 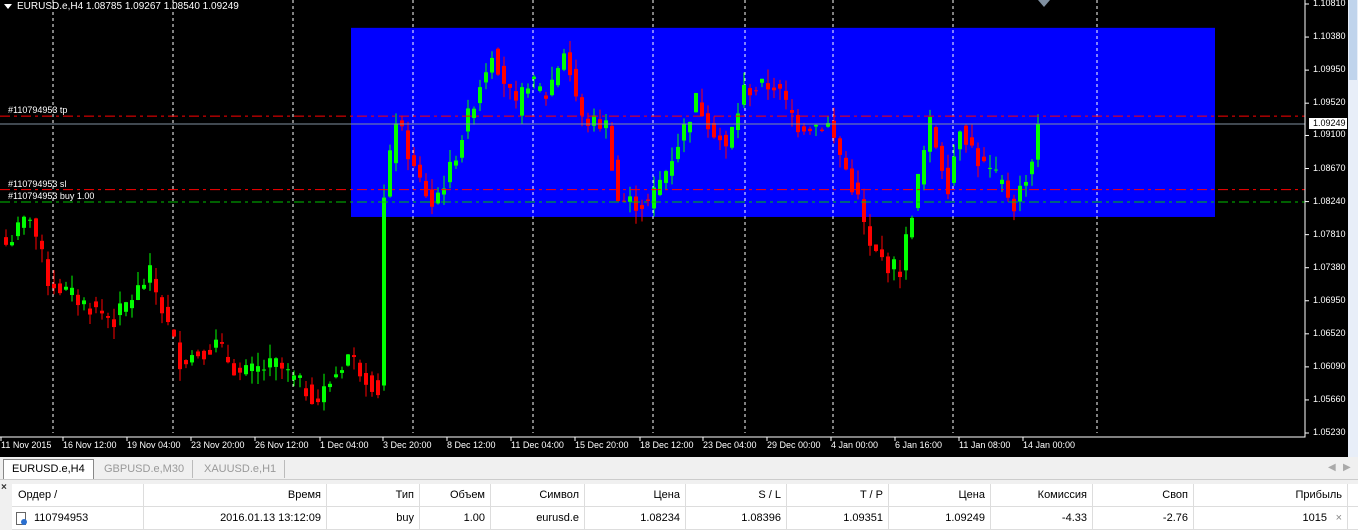 I want to click on column-header: Объем, so click(x=455, y=495).